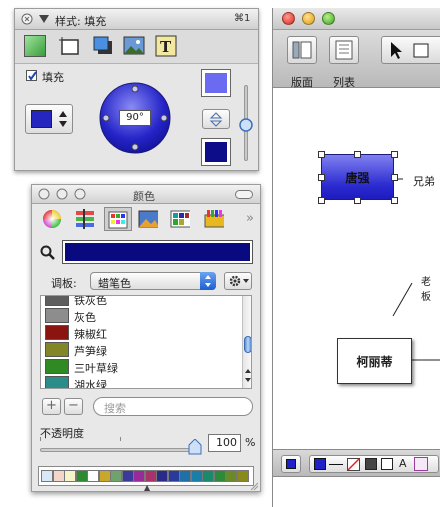 Image resolution: width=440 pixels, height=507 pixels. I want to click on node-ke: 柯丽蒂, so click(374, 361).